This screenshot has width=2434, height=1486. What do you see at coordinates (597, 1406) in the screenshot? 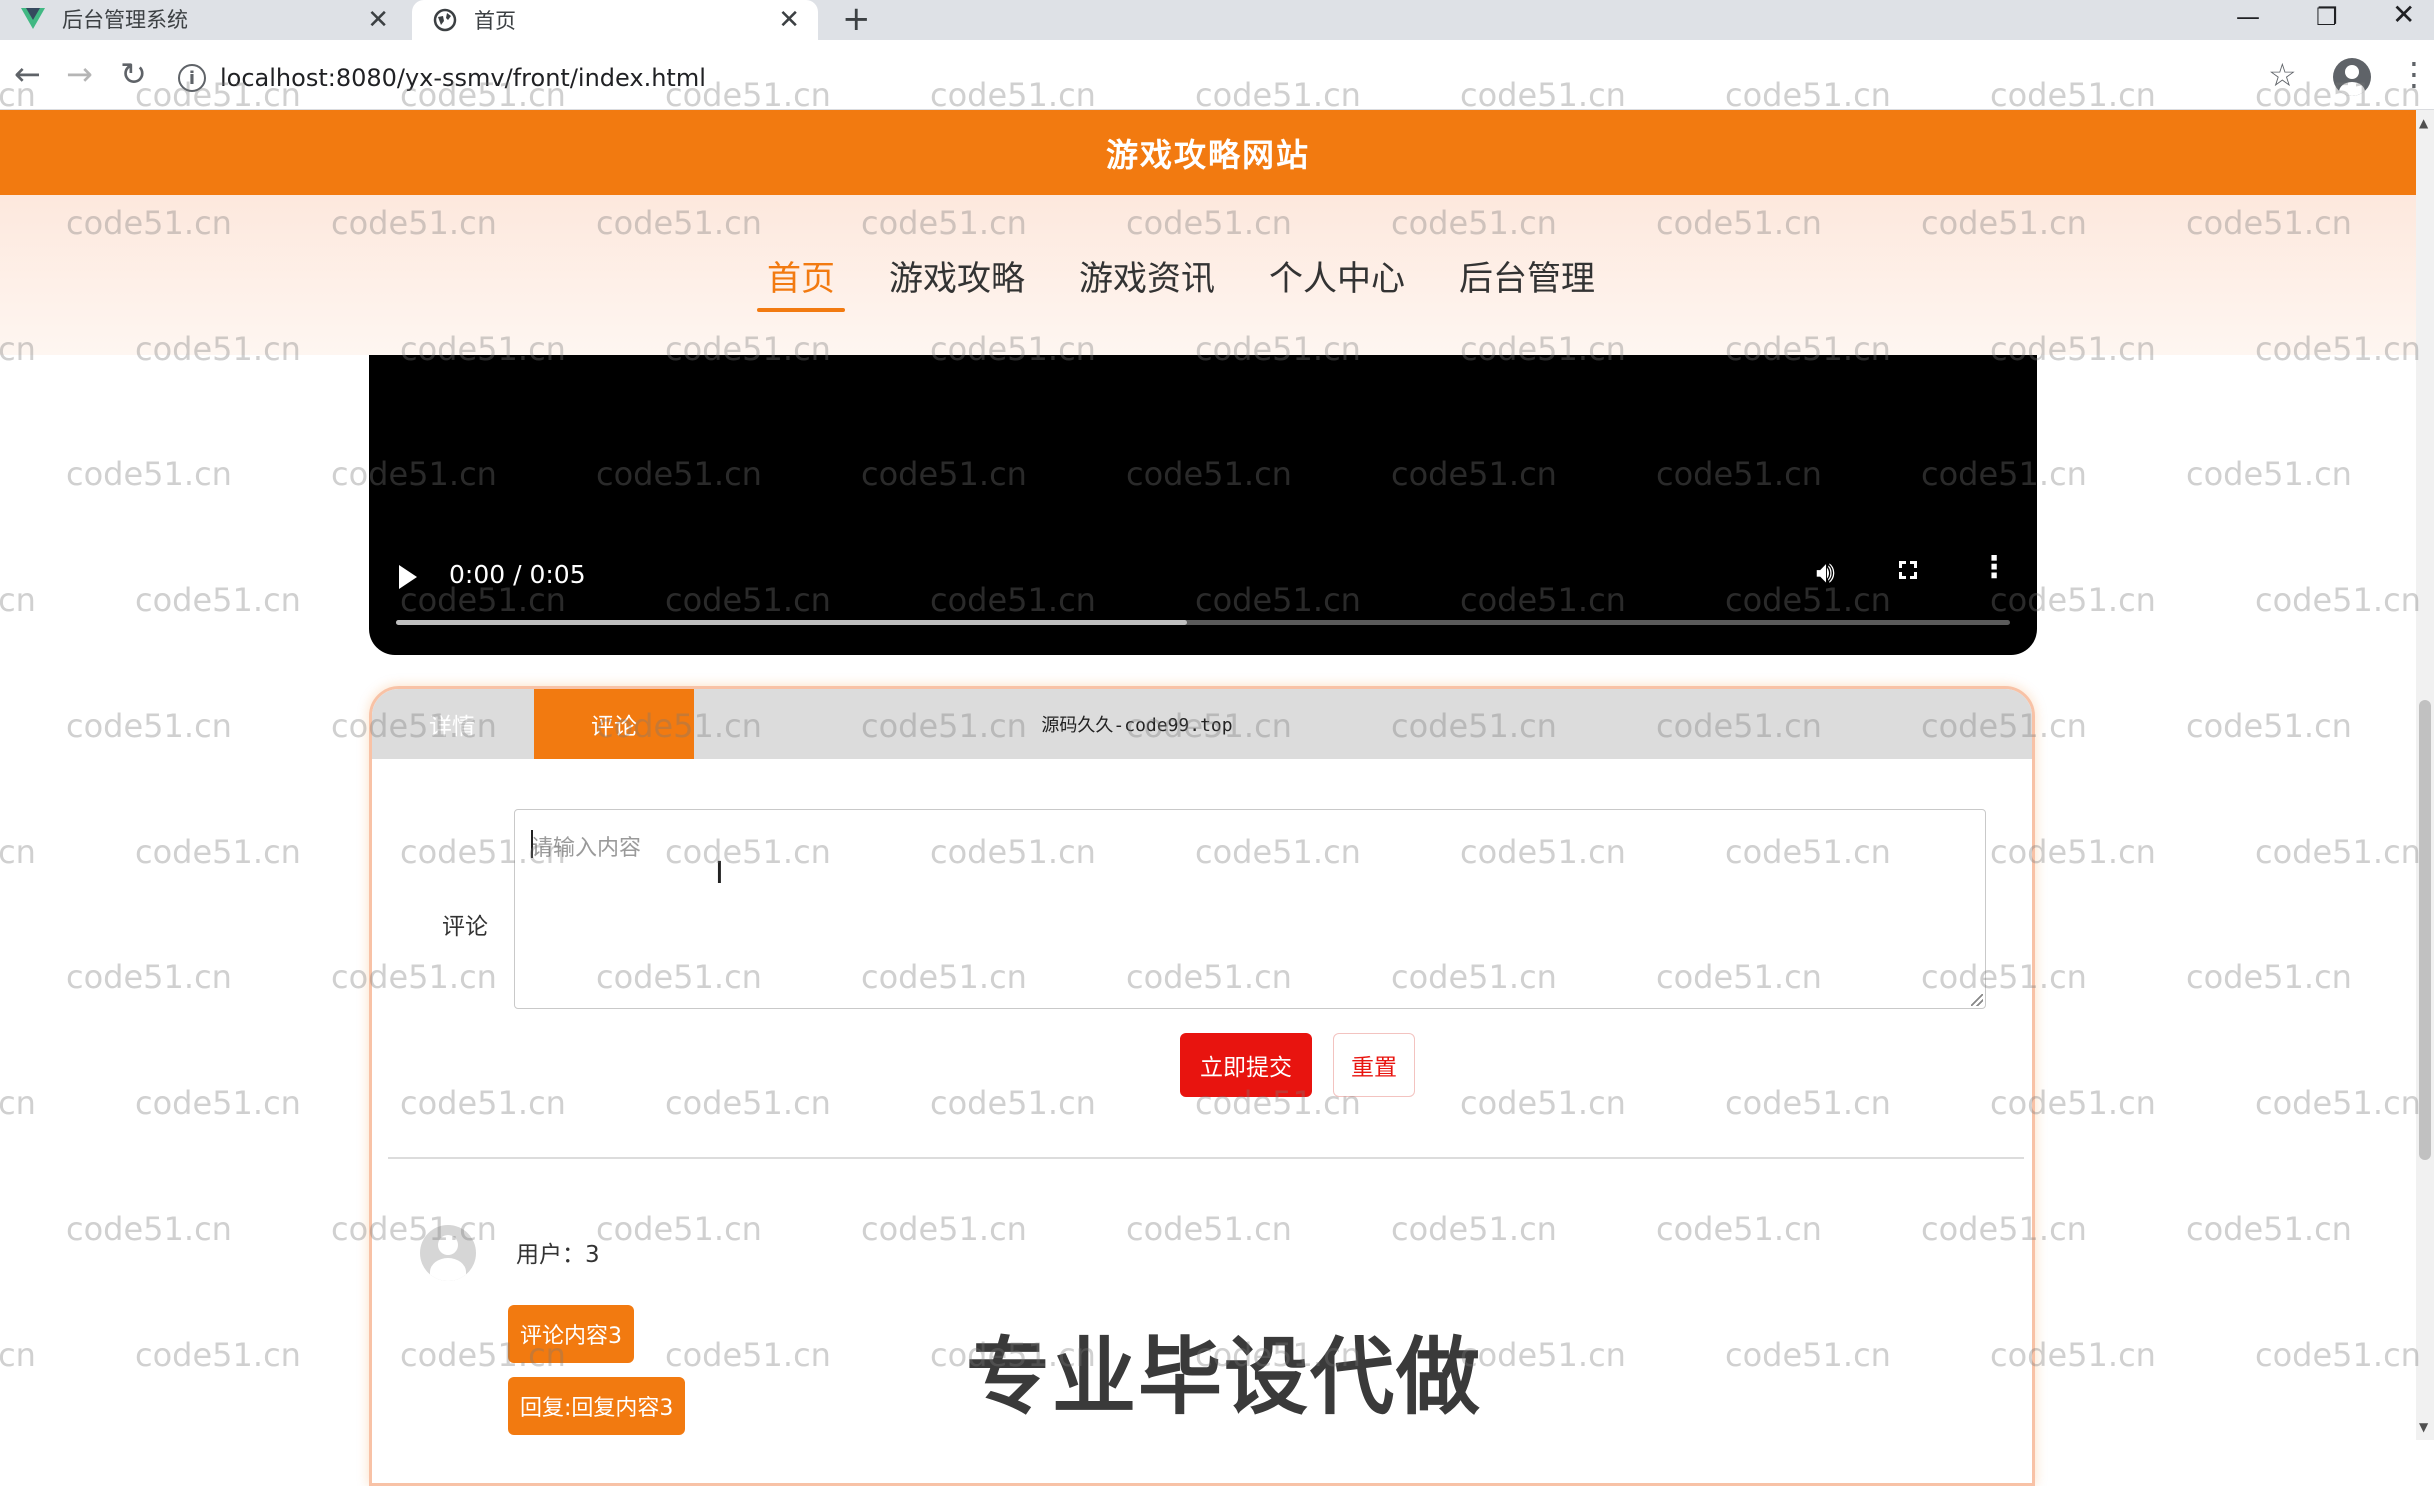
I see `comment-reply: 回复:回复内容3` at bounding box center [597, 1406].